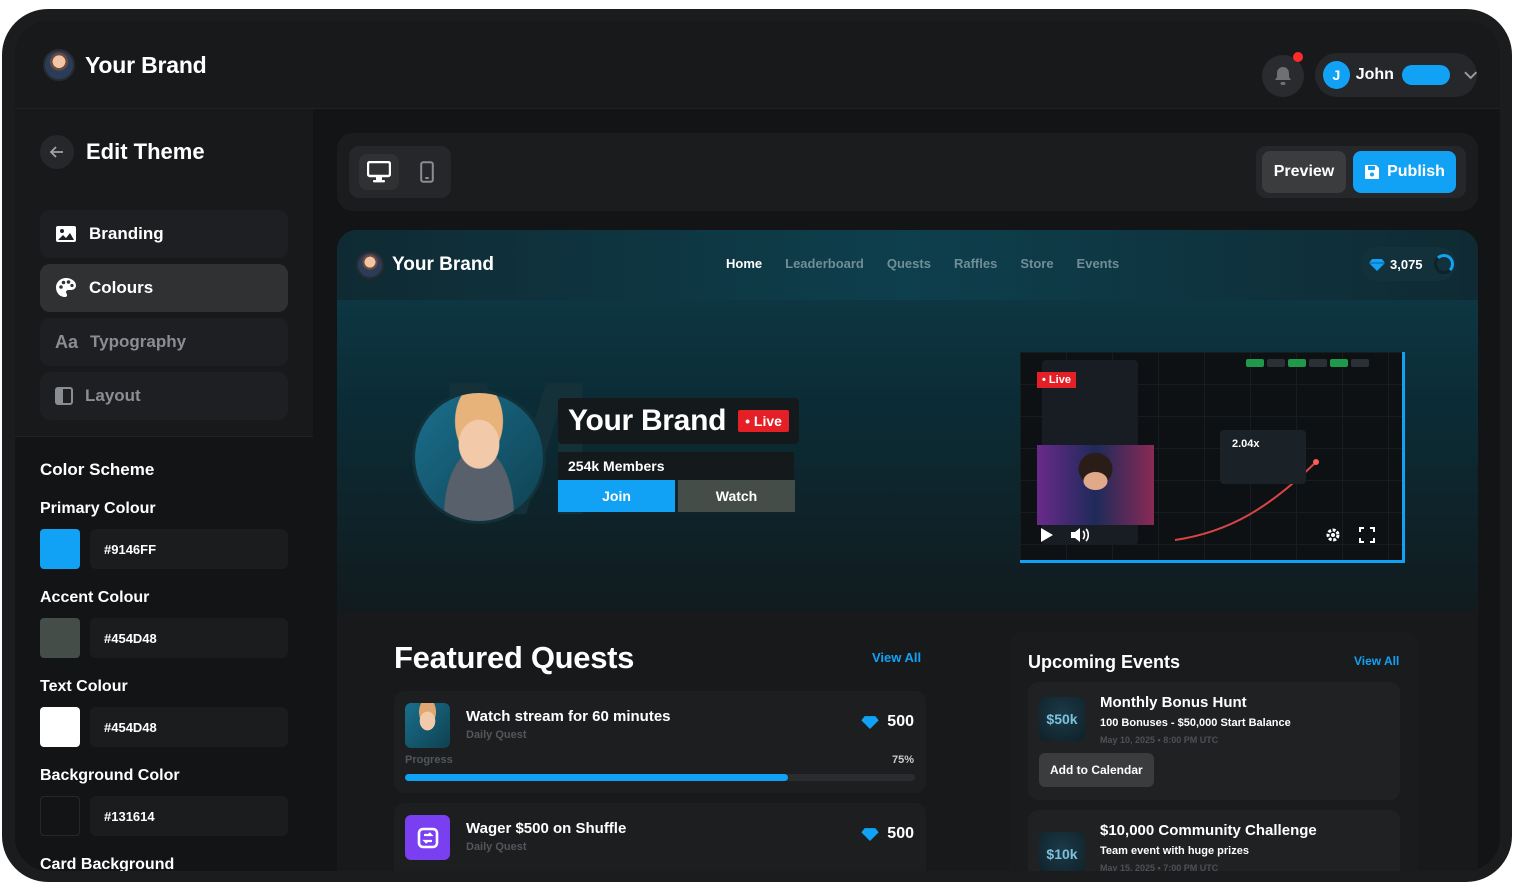 The width and height of the screenshot is (1513, 890). I want to click on background-colour-swatch, so click(60, 816).